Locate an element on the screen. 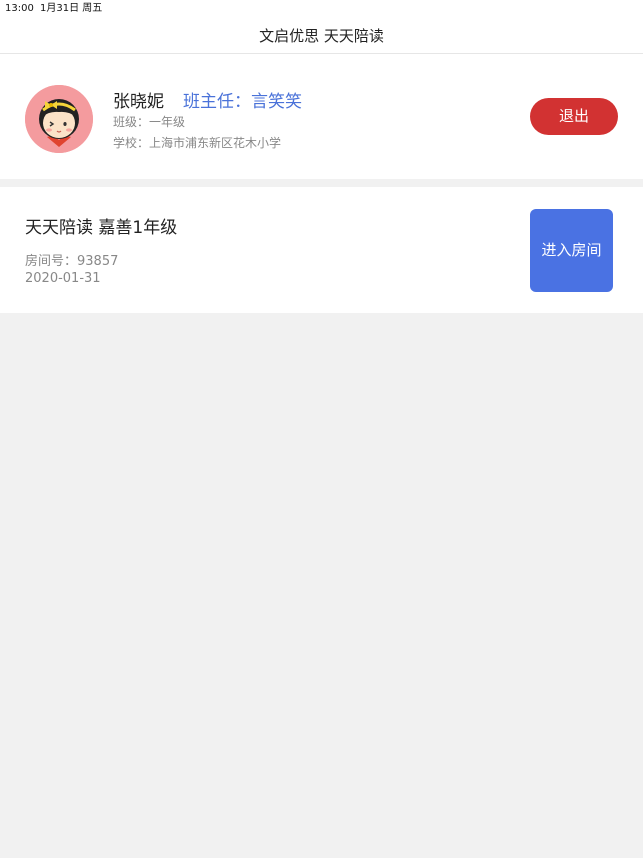 The image size is (643, 858). room-title: 天天陪读 嘉善1年级 is located at coordinates (101, 228).